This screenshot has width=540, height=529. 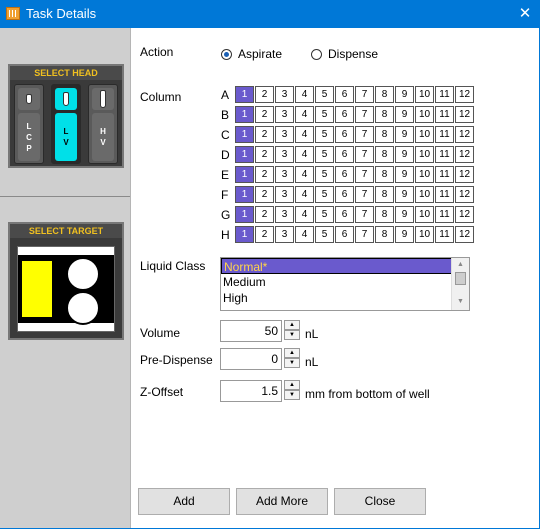 I want to click on radio-aspirate: Aspirate, so click(x=251, y=54).